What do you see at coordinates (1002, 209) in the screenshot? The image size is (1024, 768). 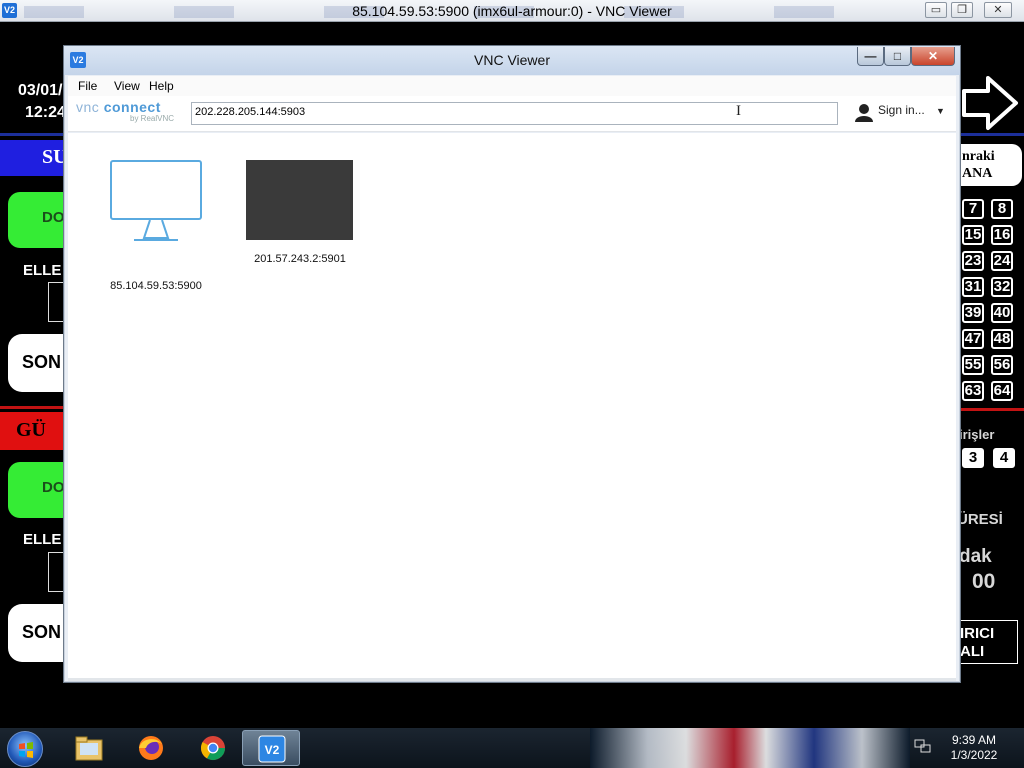 I see `number-cell: 8` at bounding box center [1002, 209].